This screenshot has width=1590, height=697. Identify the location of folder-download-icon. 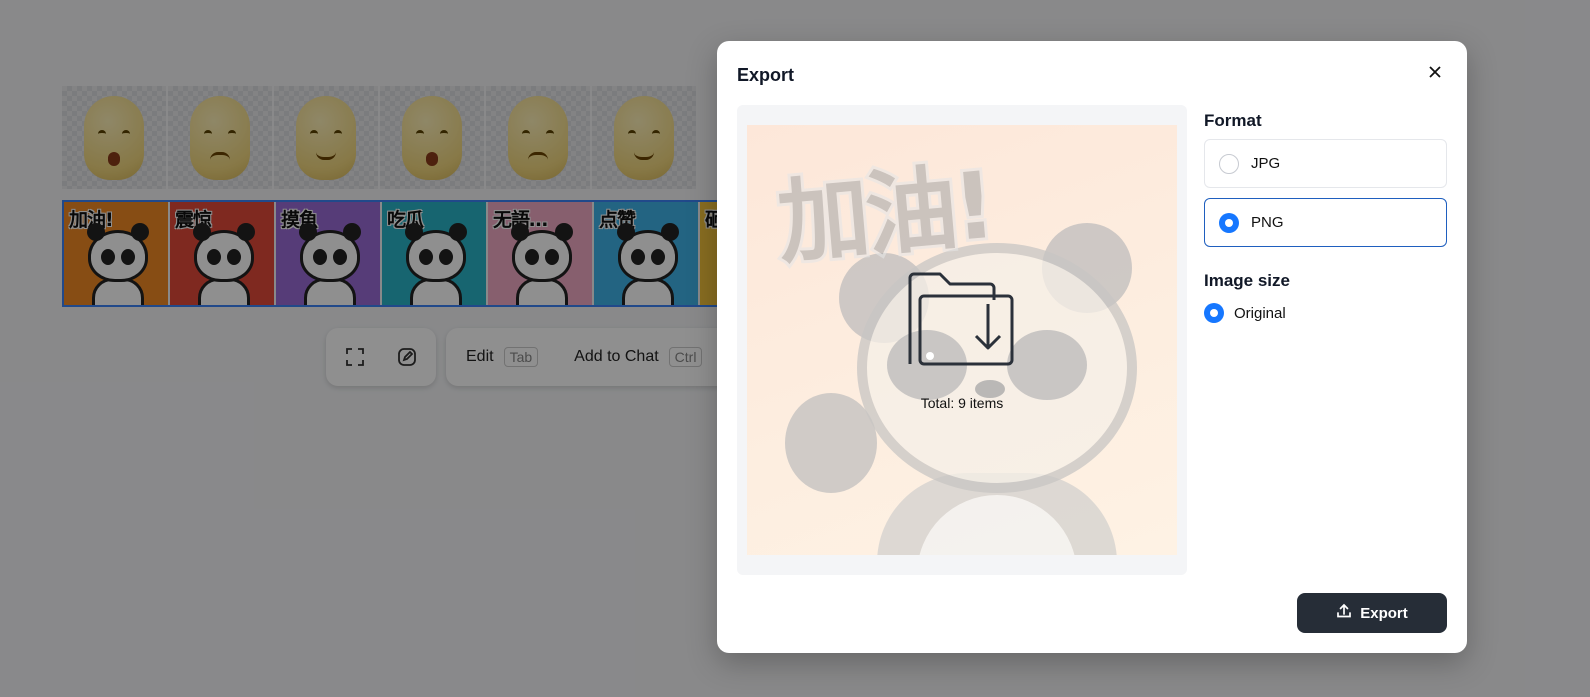
(962, 322).